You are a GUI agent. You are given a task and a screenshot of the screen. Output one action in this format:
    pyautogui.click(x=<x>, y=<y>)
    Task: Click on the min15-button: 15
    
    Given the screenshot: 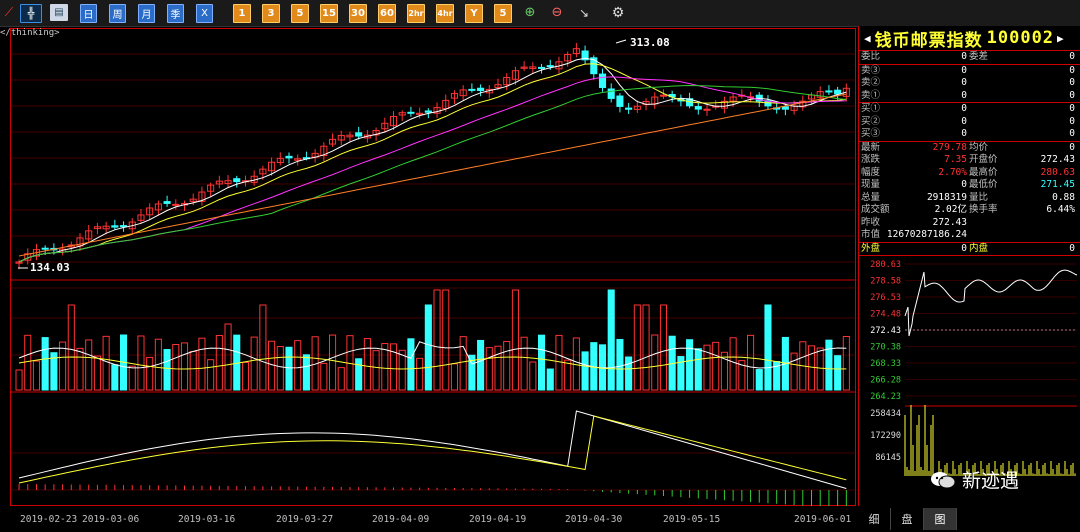 What is the action you would take?
    pyautogui.click(x=329, y=13)
    